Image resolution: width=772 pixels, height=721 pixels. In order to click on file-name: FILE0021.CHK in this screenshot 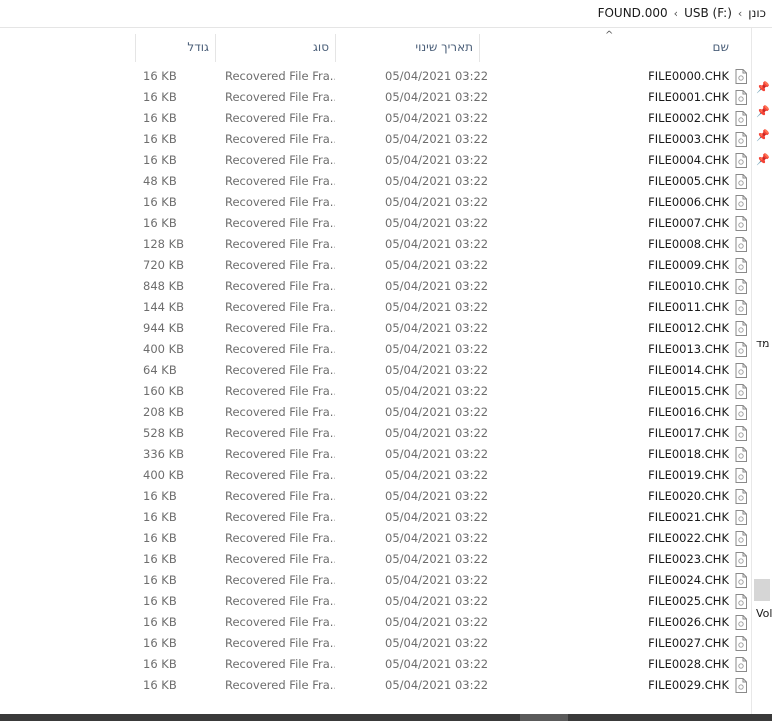, I will do `click(688, 517)`.